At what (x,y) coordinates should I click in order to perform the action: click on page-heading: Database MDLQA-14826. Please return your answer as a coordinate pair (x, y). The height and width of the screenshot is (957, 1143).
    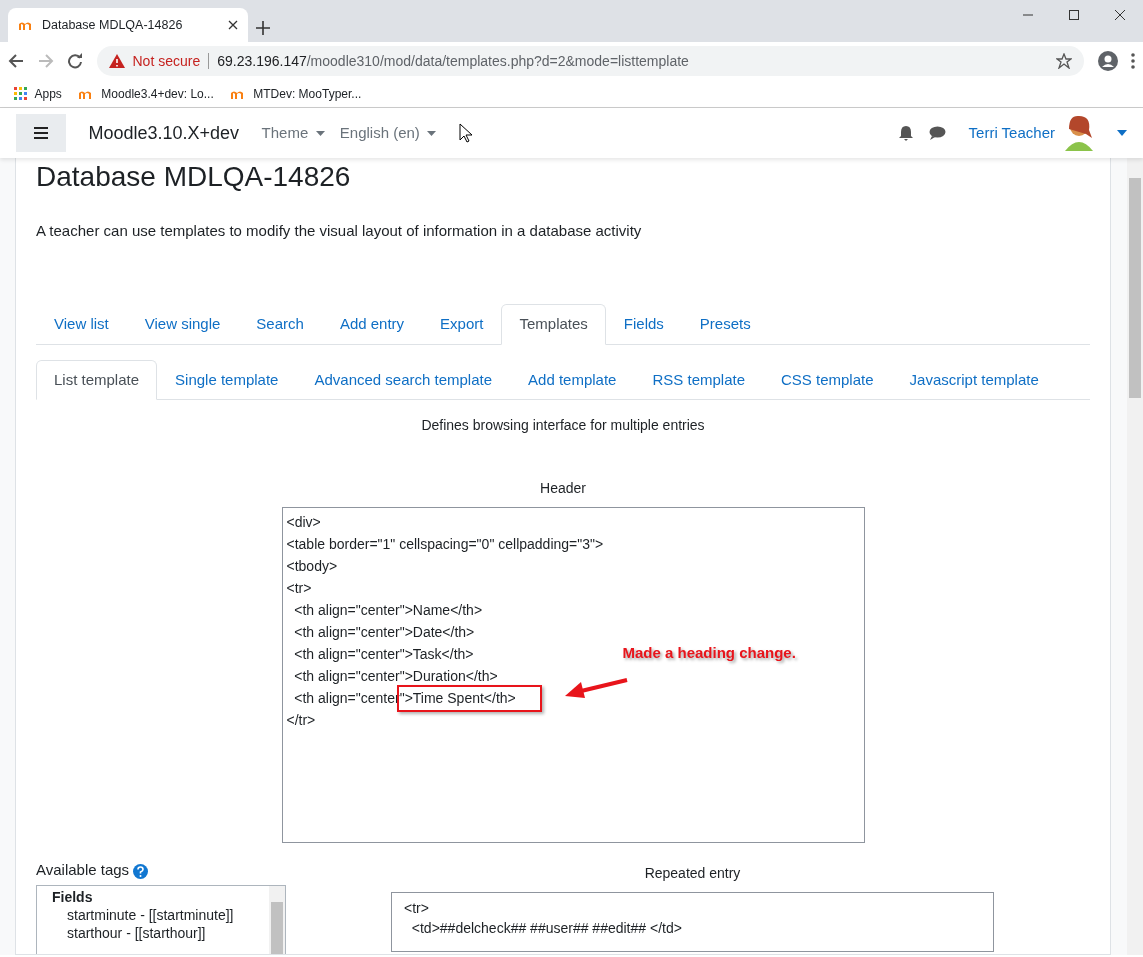
    Looking at the image, I should click on (194, 177).